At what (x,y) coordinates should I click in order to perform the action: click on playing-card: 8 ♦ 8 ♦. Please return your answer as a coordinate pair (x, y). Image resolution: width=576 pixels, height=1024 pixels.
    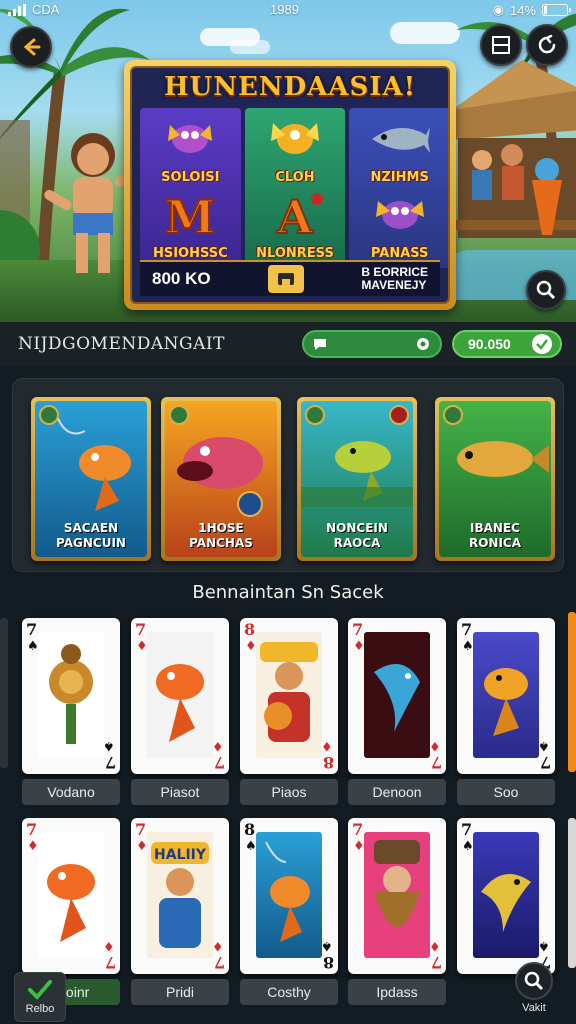
    Looking at the image, I should click on (289, 696).